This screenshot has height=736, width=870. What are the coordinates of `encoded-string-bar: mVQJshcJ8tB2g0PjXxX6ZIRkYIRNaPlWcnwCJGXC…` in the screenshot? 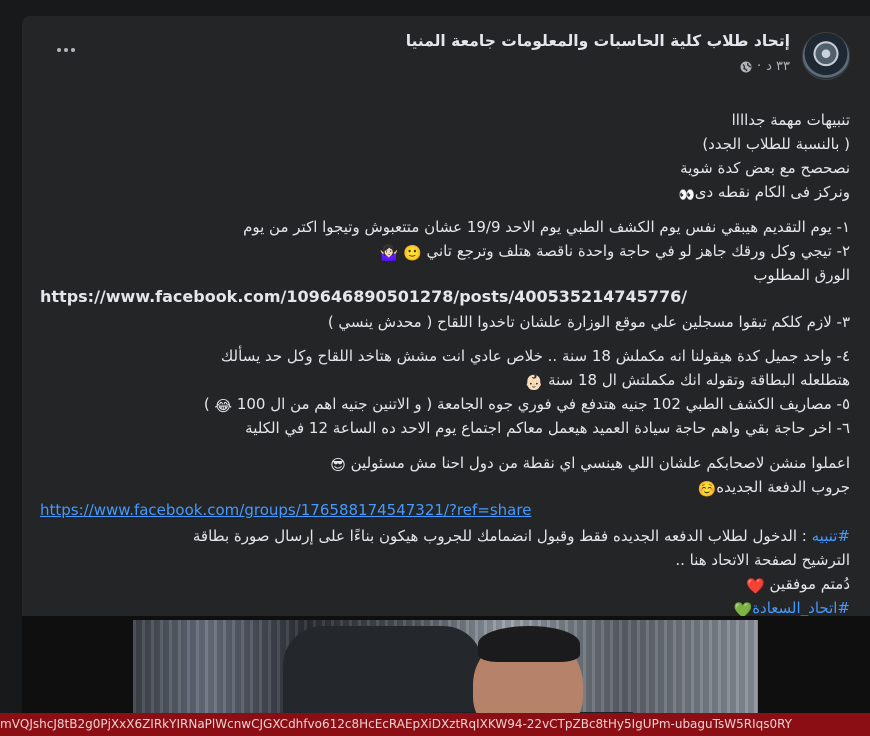 It's located at (435, 724).